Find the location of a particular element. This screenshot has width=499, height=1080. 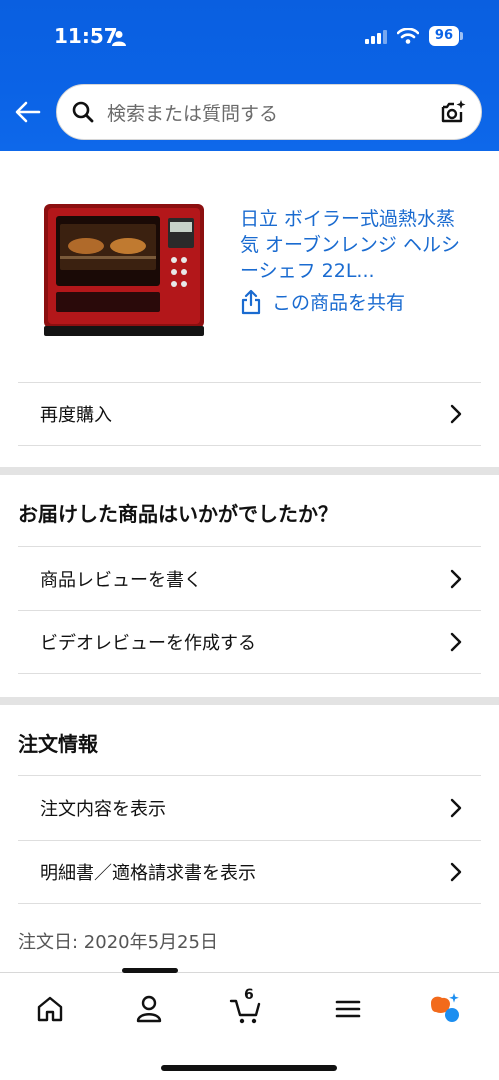

account-icon is located at coordinates (149, 1009).